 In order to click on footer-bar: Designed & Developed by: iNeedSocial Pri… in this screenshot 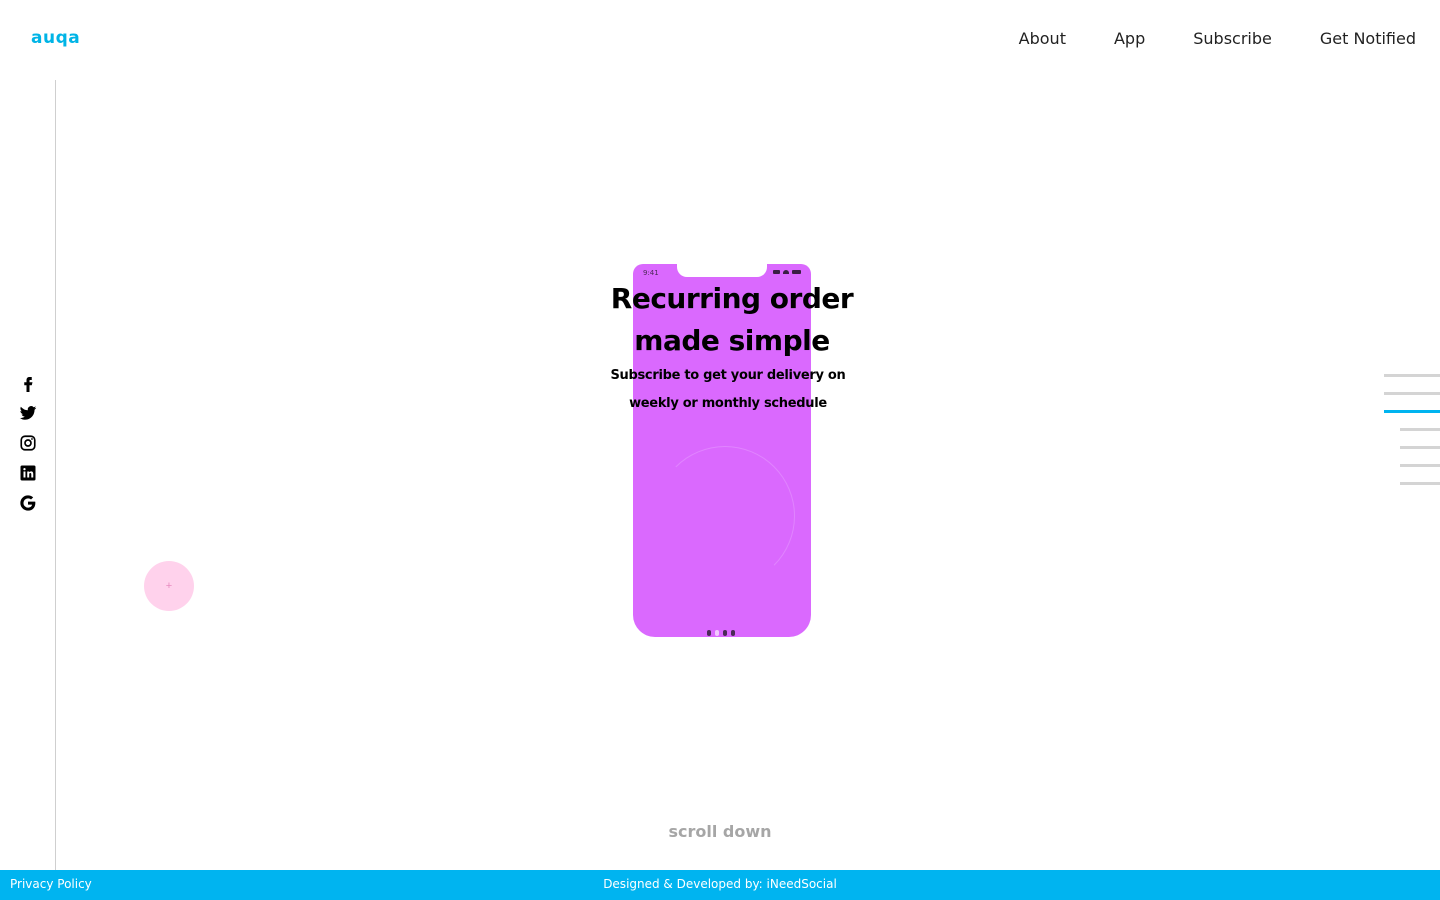, I will do `click(720, 885)`.